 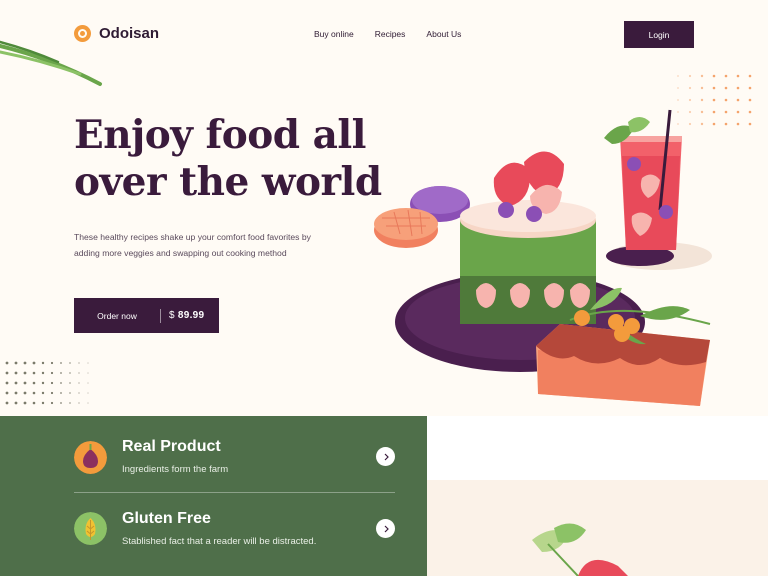 I want to click on feature-title: Real Product, so click(x=171, y=446).